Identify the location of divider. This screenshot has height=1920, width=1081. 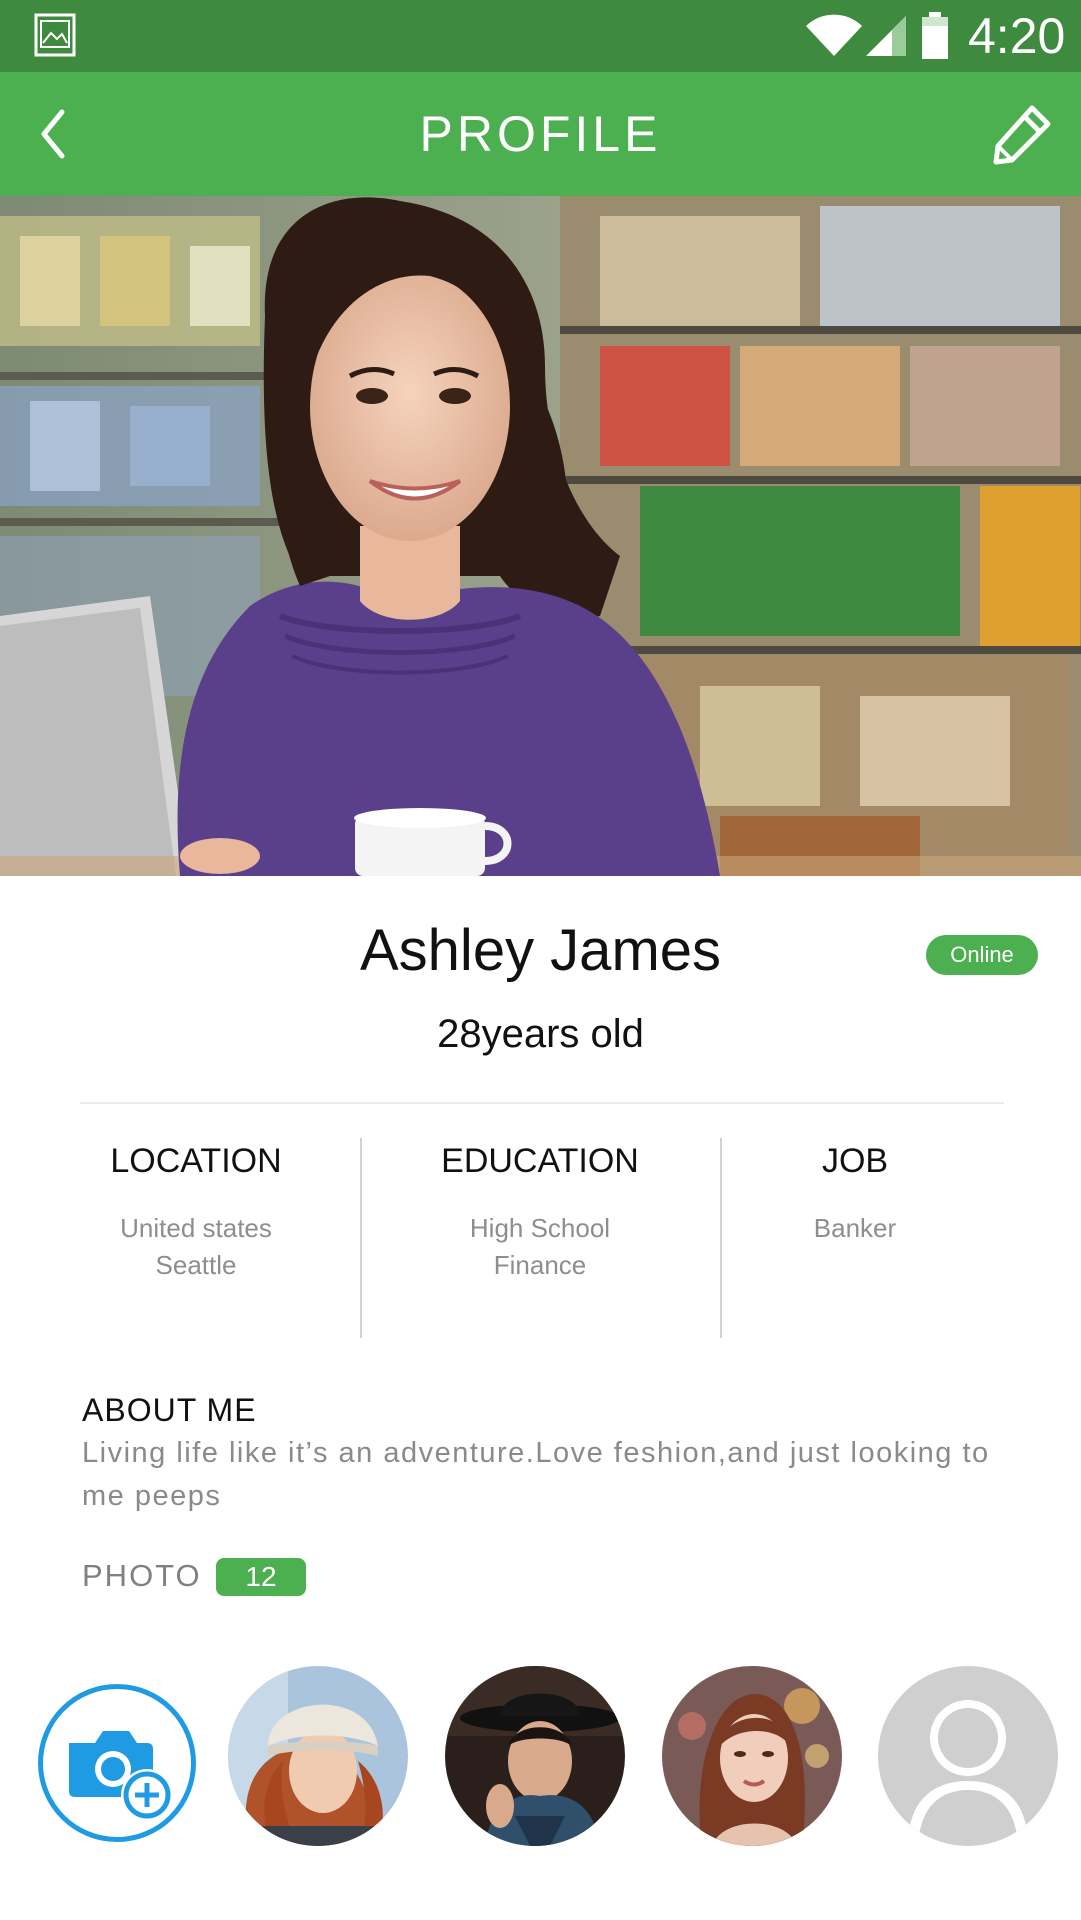
(542, 1103).